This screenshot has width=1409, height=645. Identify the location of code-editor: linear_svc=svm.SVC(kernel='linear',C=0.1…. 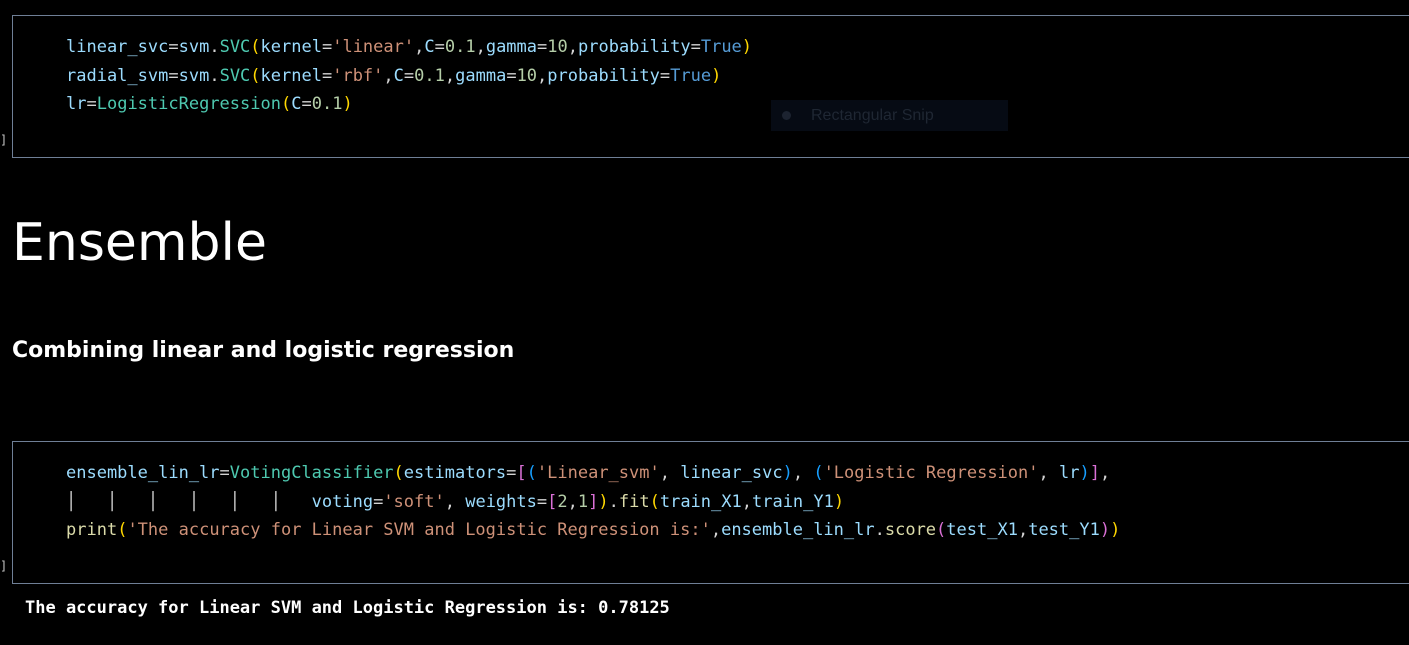
(409, 76).